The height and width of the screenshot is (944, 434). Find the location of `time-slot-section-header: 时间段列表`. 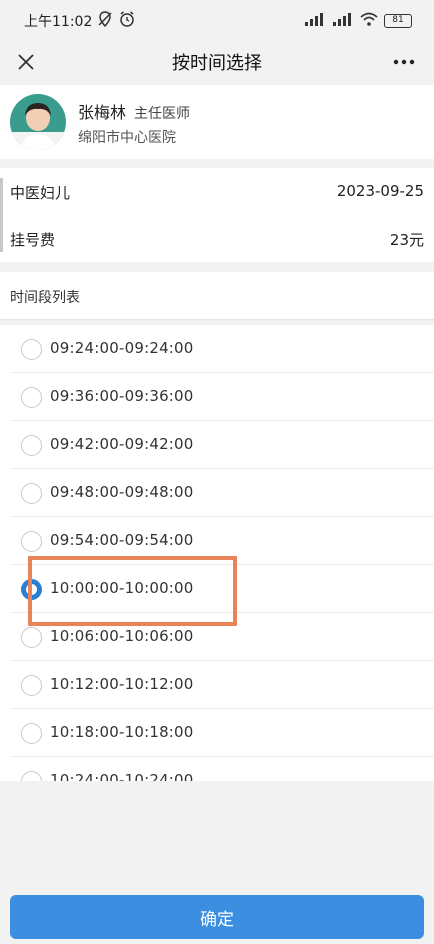

time-slot-section-header: 时间段列表 is located at coordinates (217, 296).